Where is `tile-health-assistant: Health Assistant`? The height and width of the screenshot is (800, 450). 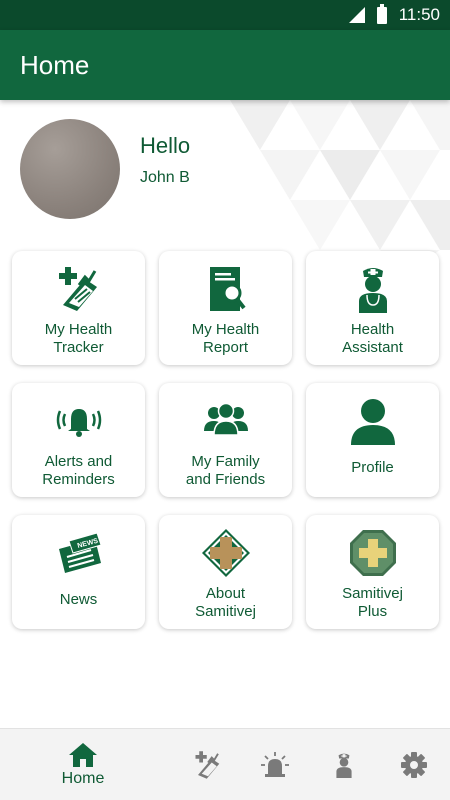 tile-health-assistant: Health Assistant is located at coordinates (372, 308).